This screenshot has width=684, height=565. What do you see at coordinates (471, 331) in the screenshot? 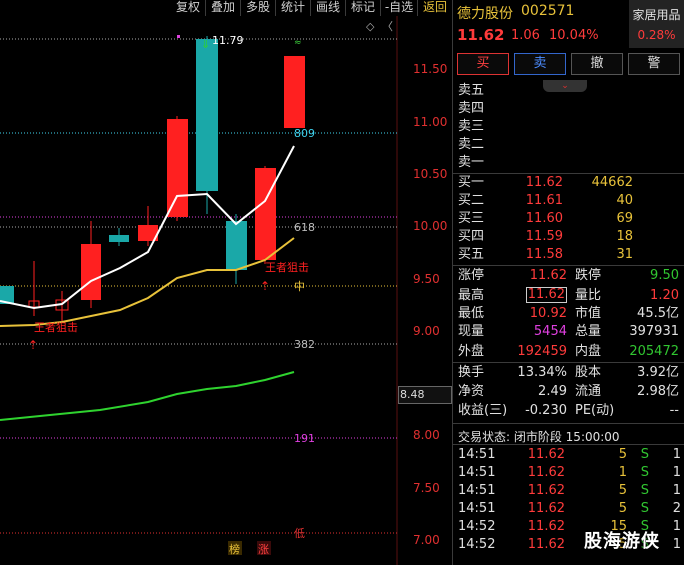
I see `stat-label: 现量` at bounding box center [471, 331].